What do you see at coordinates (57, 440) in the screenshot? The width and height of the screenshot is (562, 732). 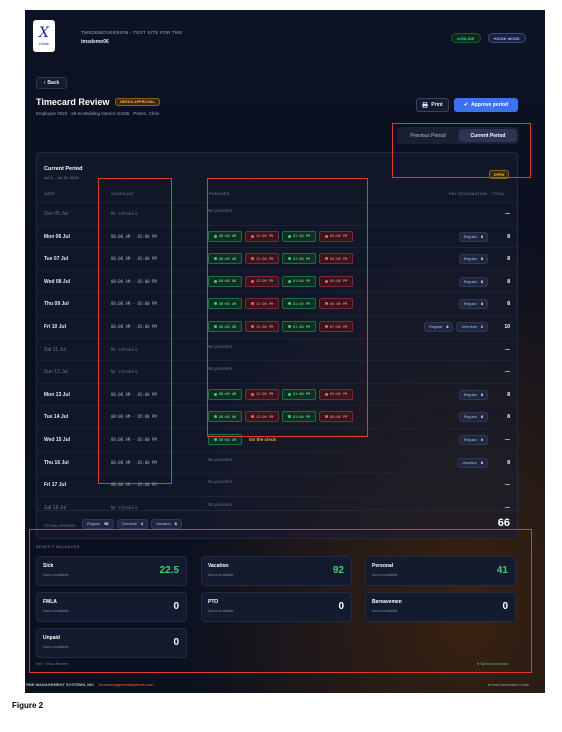 I see `row-date: Wed 15 Jul` at bounding box center [57, 440].